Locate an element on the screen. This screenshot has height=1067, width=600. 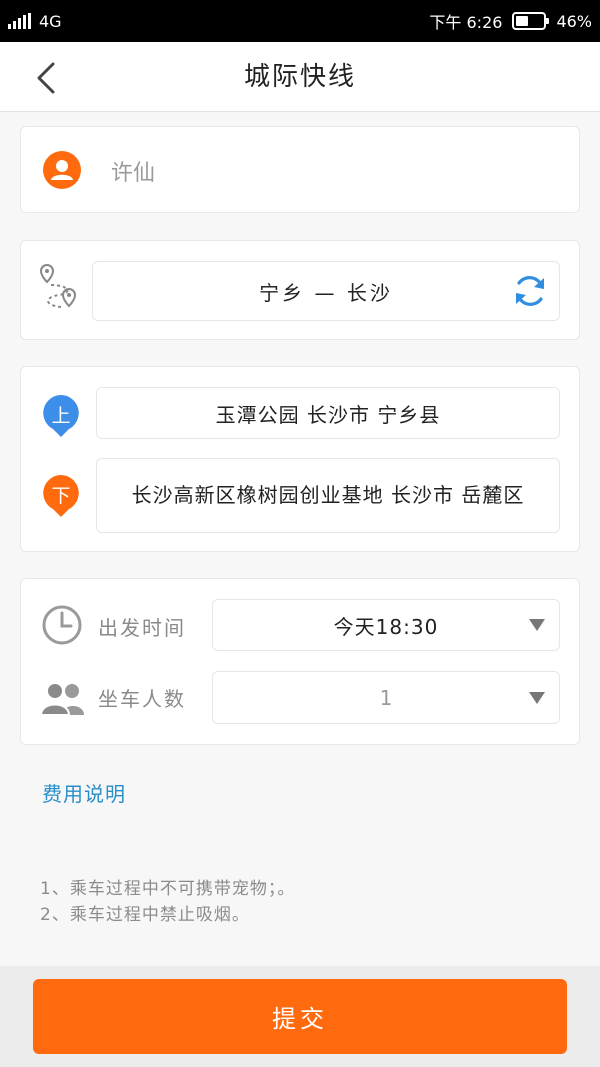
departure-time-select: 今天18:30 is located at coordinates (386, 625).